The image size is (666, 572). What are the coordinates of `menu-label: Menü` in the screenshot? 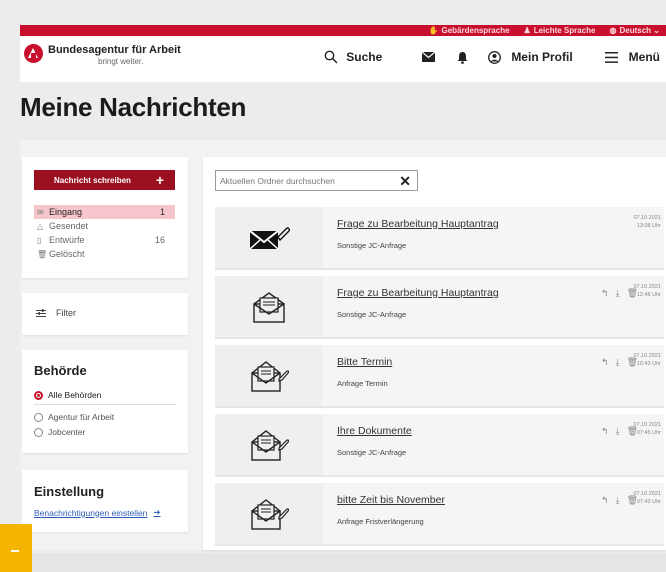 It's located at (644, 57).